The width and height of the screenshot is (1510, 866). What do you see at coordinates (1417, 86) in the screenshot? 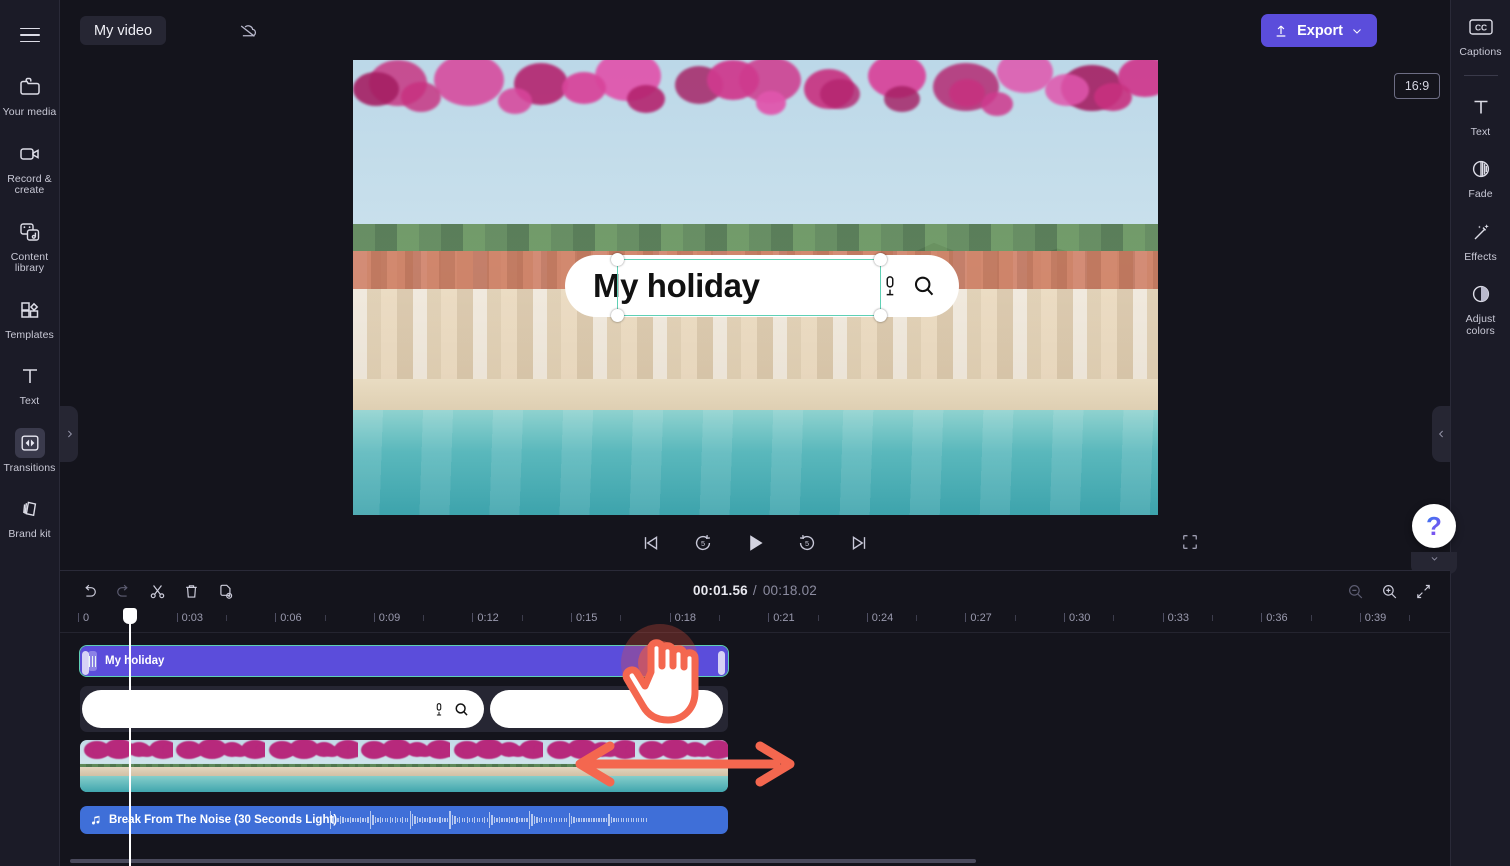
I see `aspect-ratio-badge: 16:9` at bounding box center [1417, 86].